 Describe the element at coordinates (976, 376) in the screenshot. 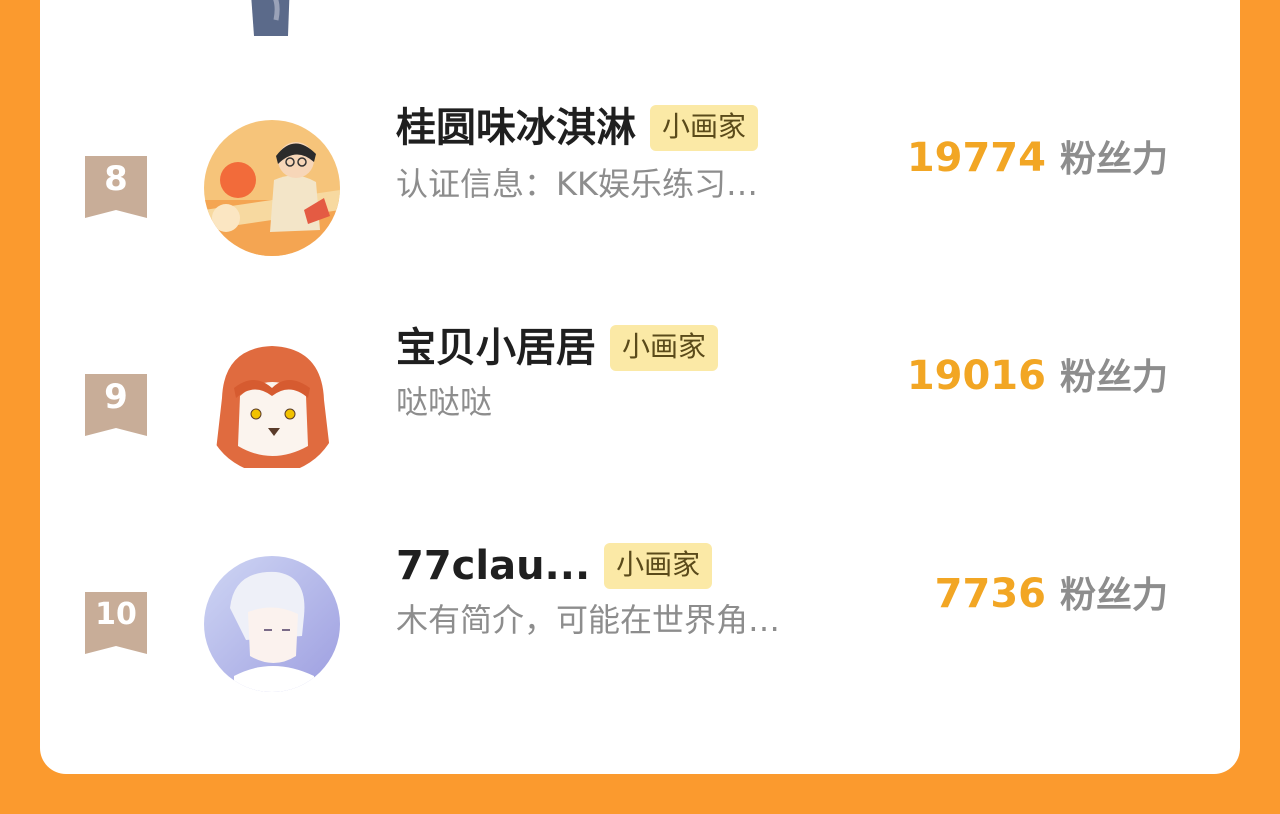

I see `fans-number: 19016` at that location.